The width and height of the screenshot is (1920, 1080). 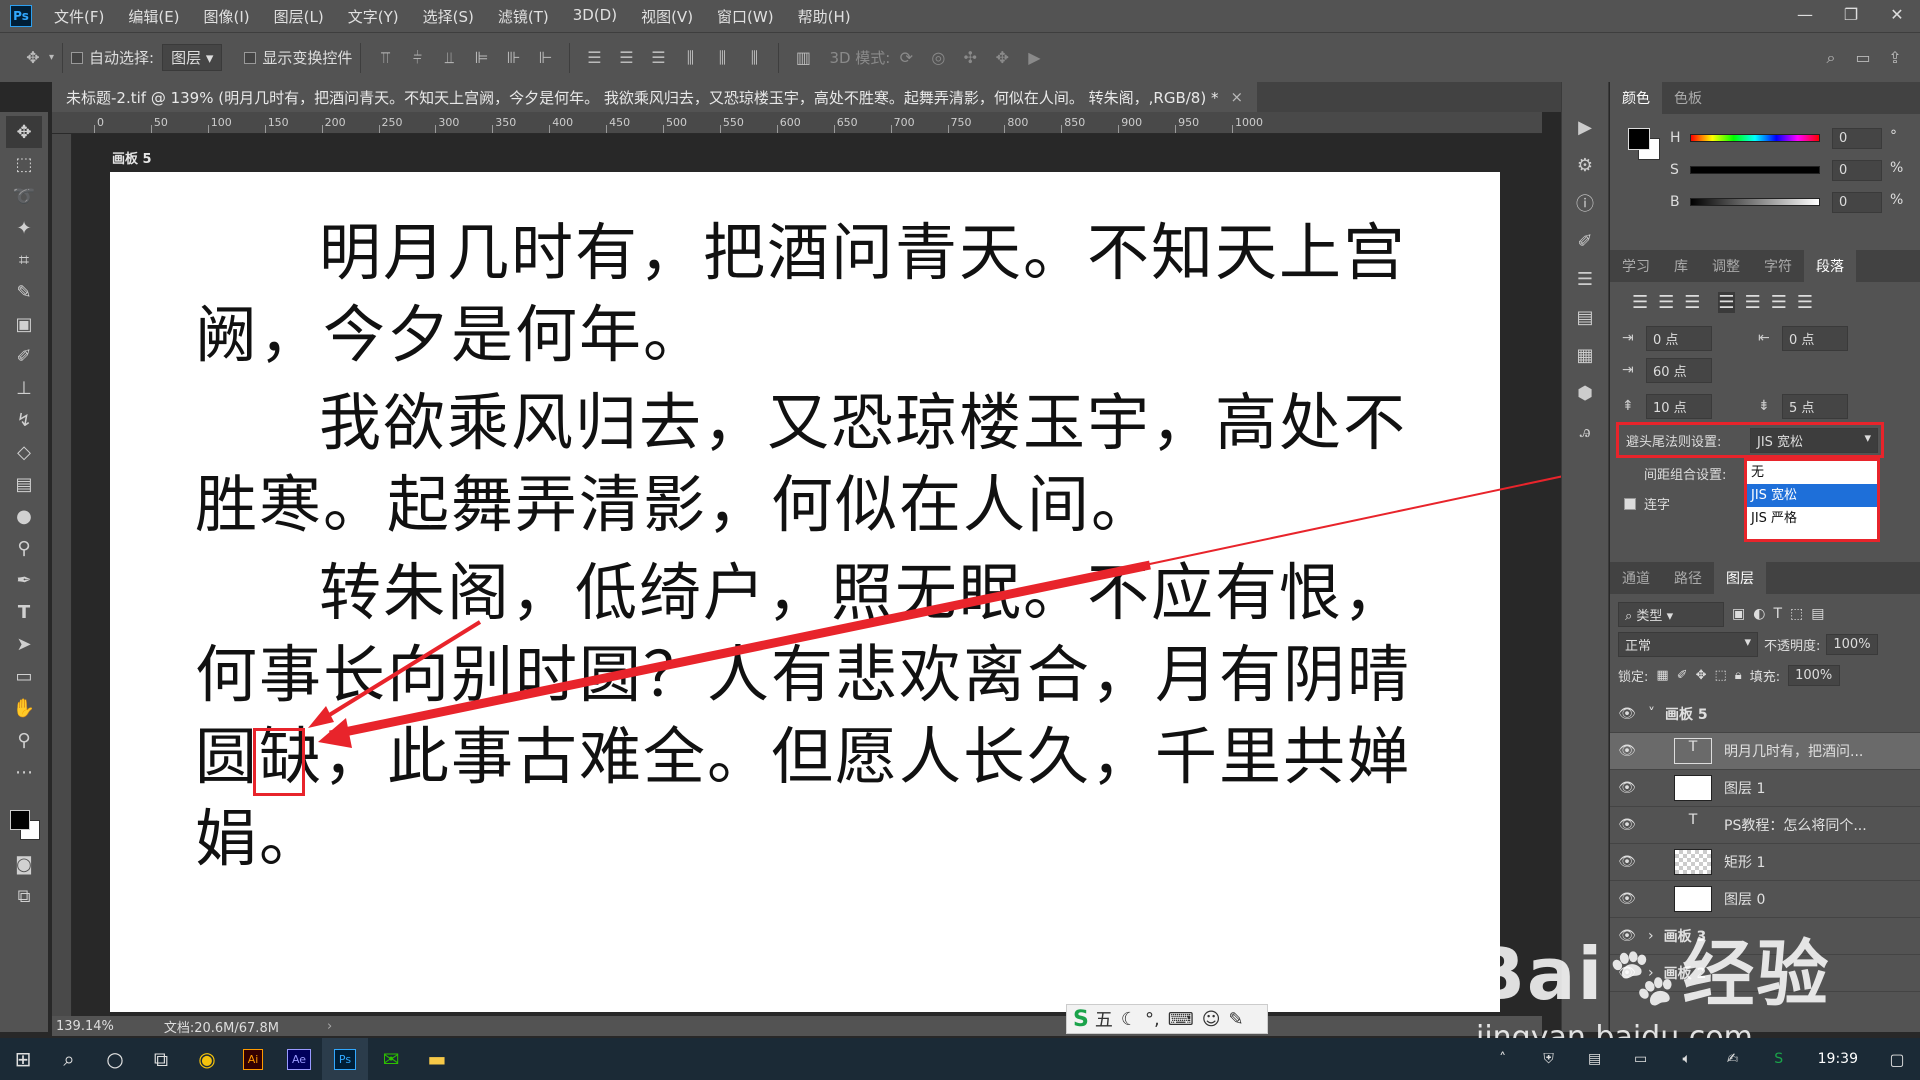 I want to click on group-chevron-icon: ˅, so click(x=1651, y=714).